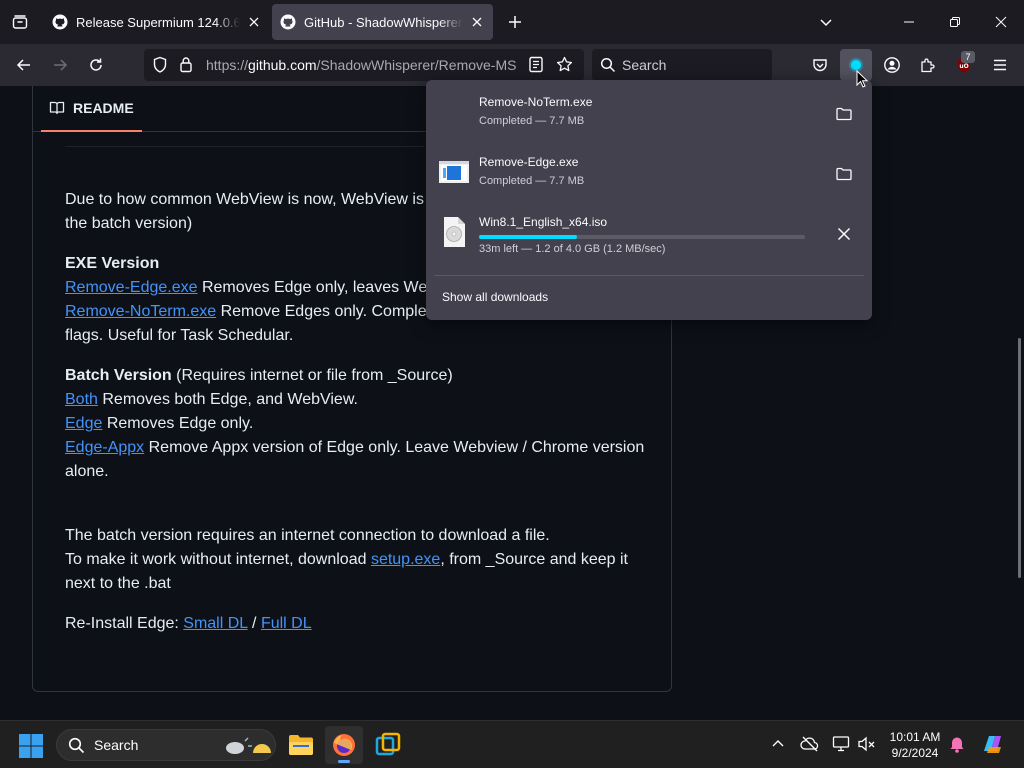 Image resolution: width=1024 pixels, height=768 pixels. I want to click on close-window-button, so click(1001, 22).